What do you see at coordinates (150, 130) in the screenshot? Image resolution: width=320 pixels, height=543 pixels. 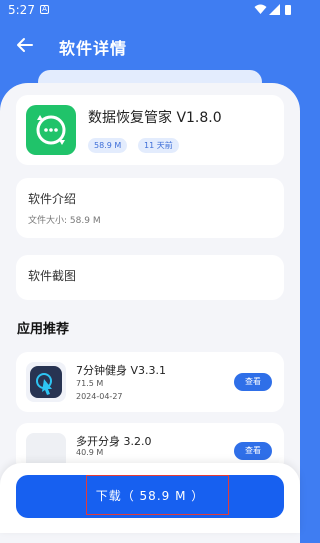 I see `app-info-card: 数据恢复管家 V1.8.0 58.9 M 11 天前` at bounding box center [150, 130].